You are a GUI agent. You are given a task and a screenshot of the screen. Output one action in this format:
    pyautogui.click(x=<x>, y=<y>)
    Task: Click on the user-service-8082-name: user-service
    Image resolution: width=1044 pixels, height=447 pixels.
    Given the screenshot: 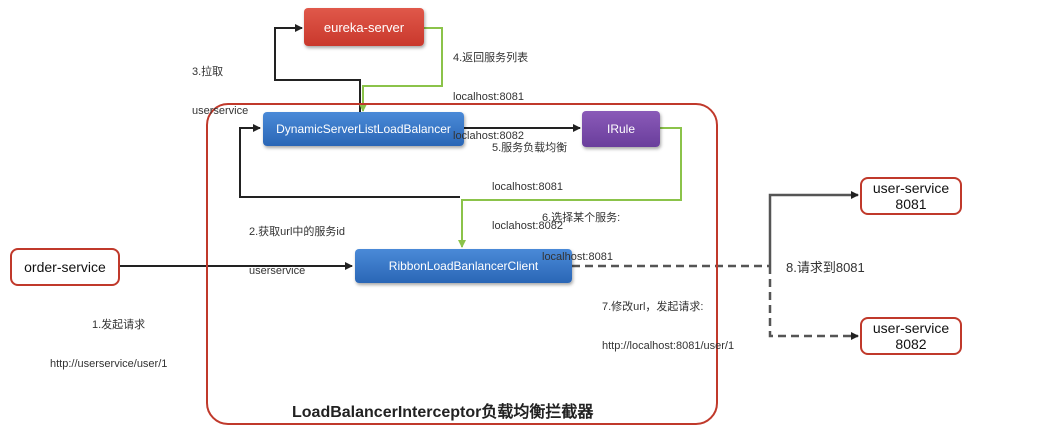 What is the action you would take?
    pyautogui.click(x=911, y=328)
    